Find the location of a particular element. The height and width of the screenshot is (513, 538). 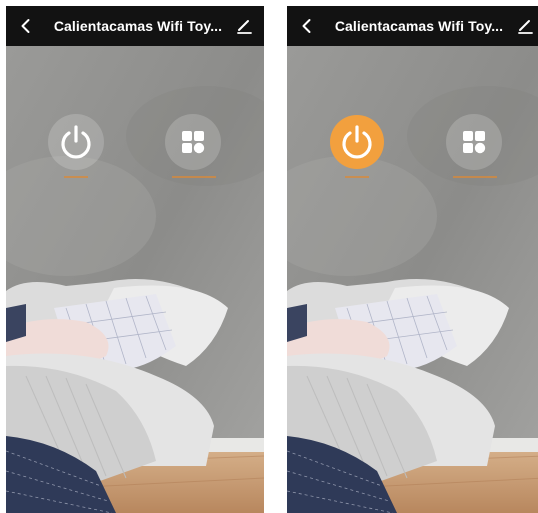

power-button is located at coordinates (76, 142).